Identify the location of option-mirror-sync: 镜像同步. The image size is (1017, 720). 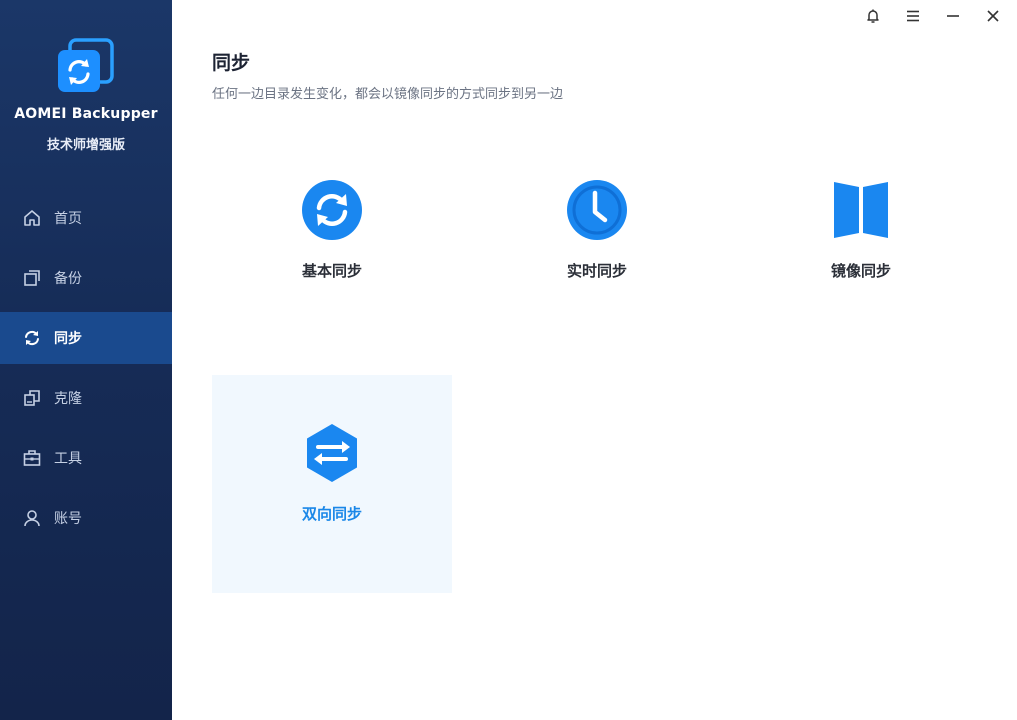
(861, 265).